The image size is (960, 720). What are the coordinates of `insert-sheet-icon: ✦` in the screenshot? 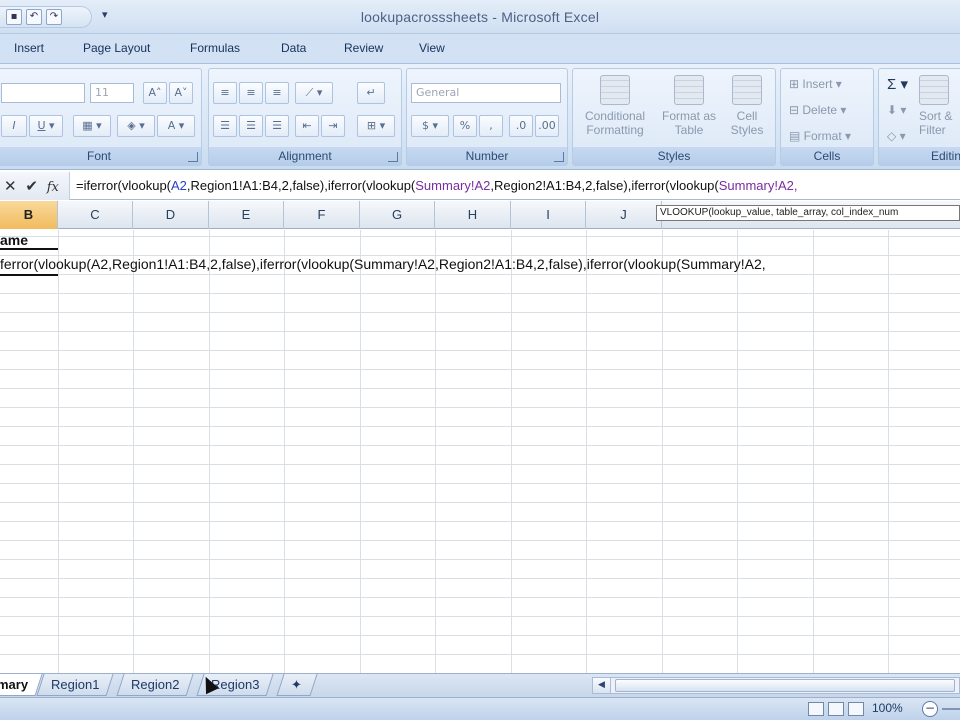 It's located at (297, 685).